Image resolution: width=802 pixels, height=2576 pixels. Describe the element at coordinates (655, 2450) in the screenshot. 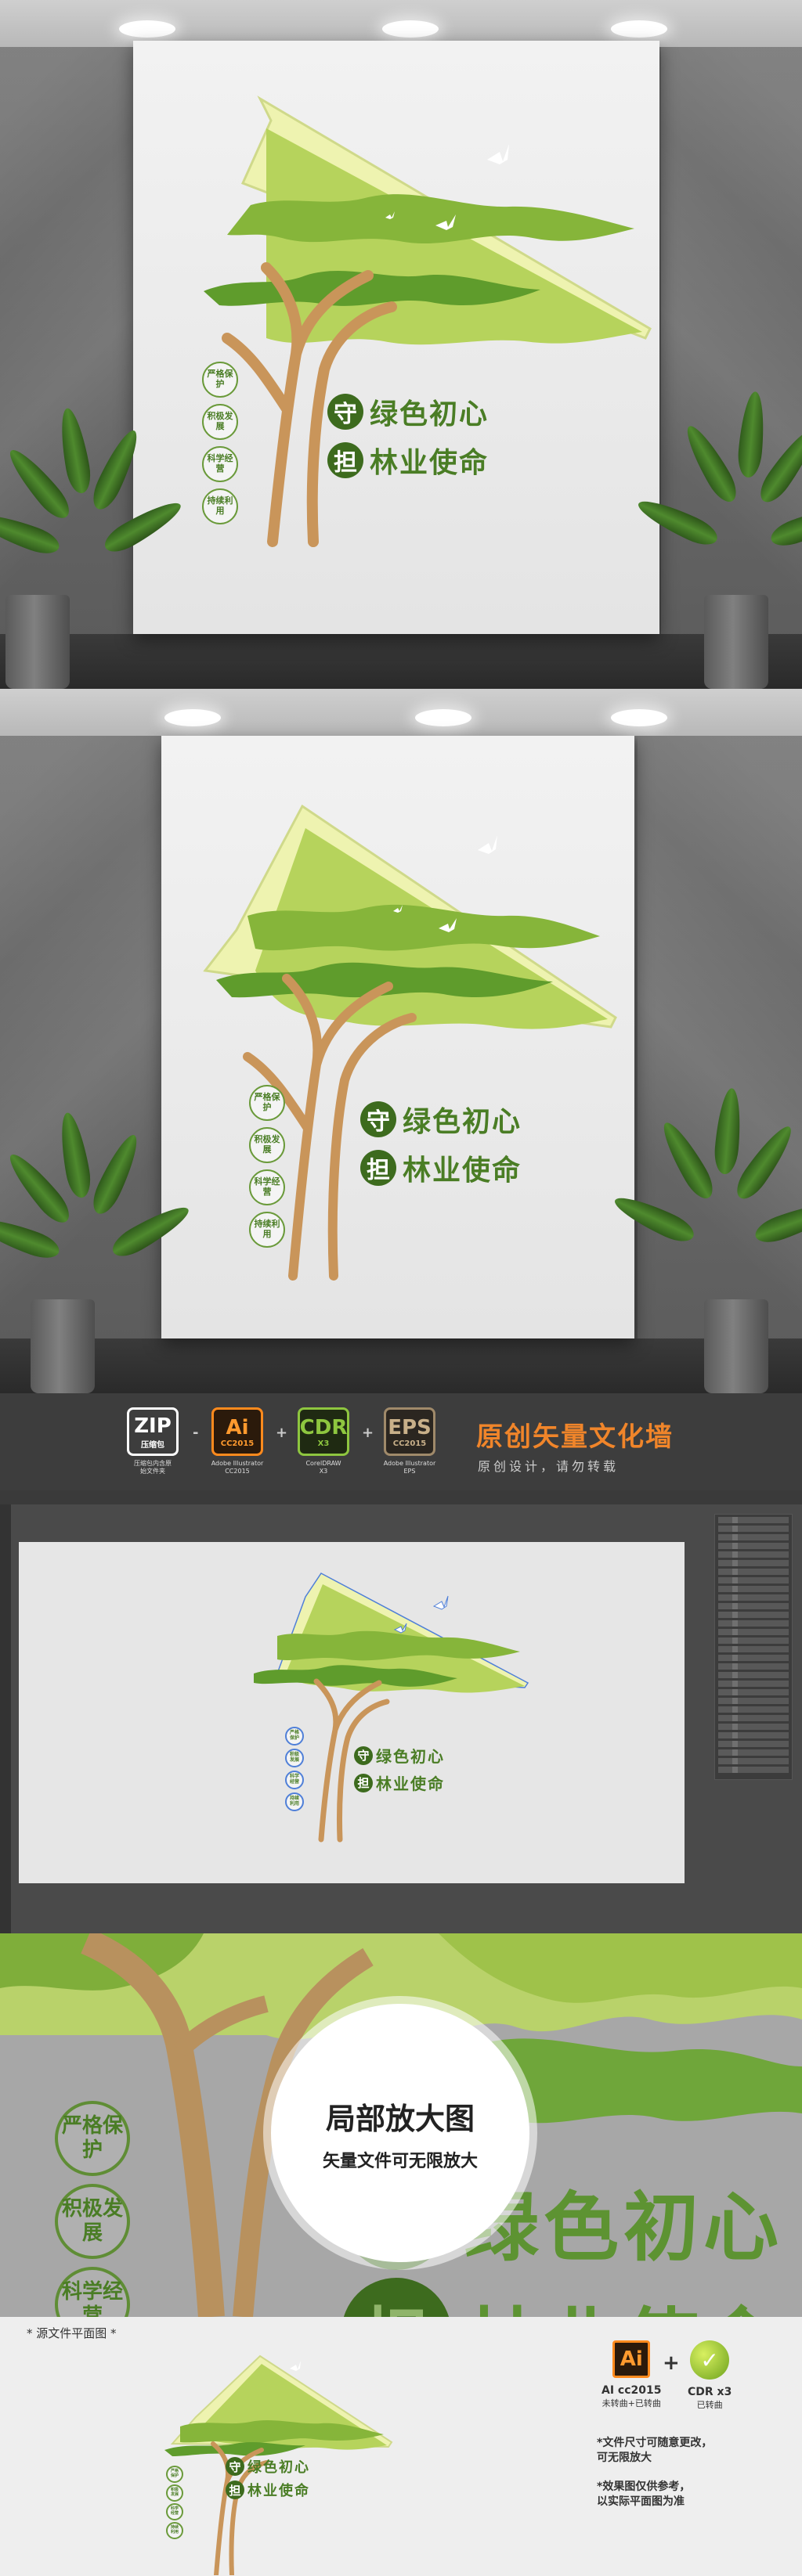

I see `note-resize: *文件尺寸可随意更改， 可无限放大` at that location.